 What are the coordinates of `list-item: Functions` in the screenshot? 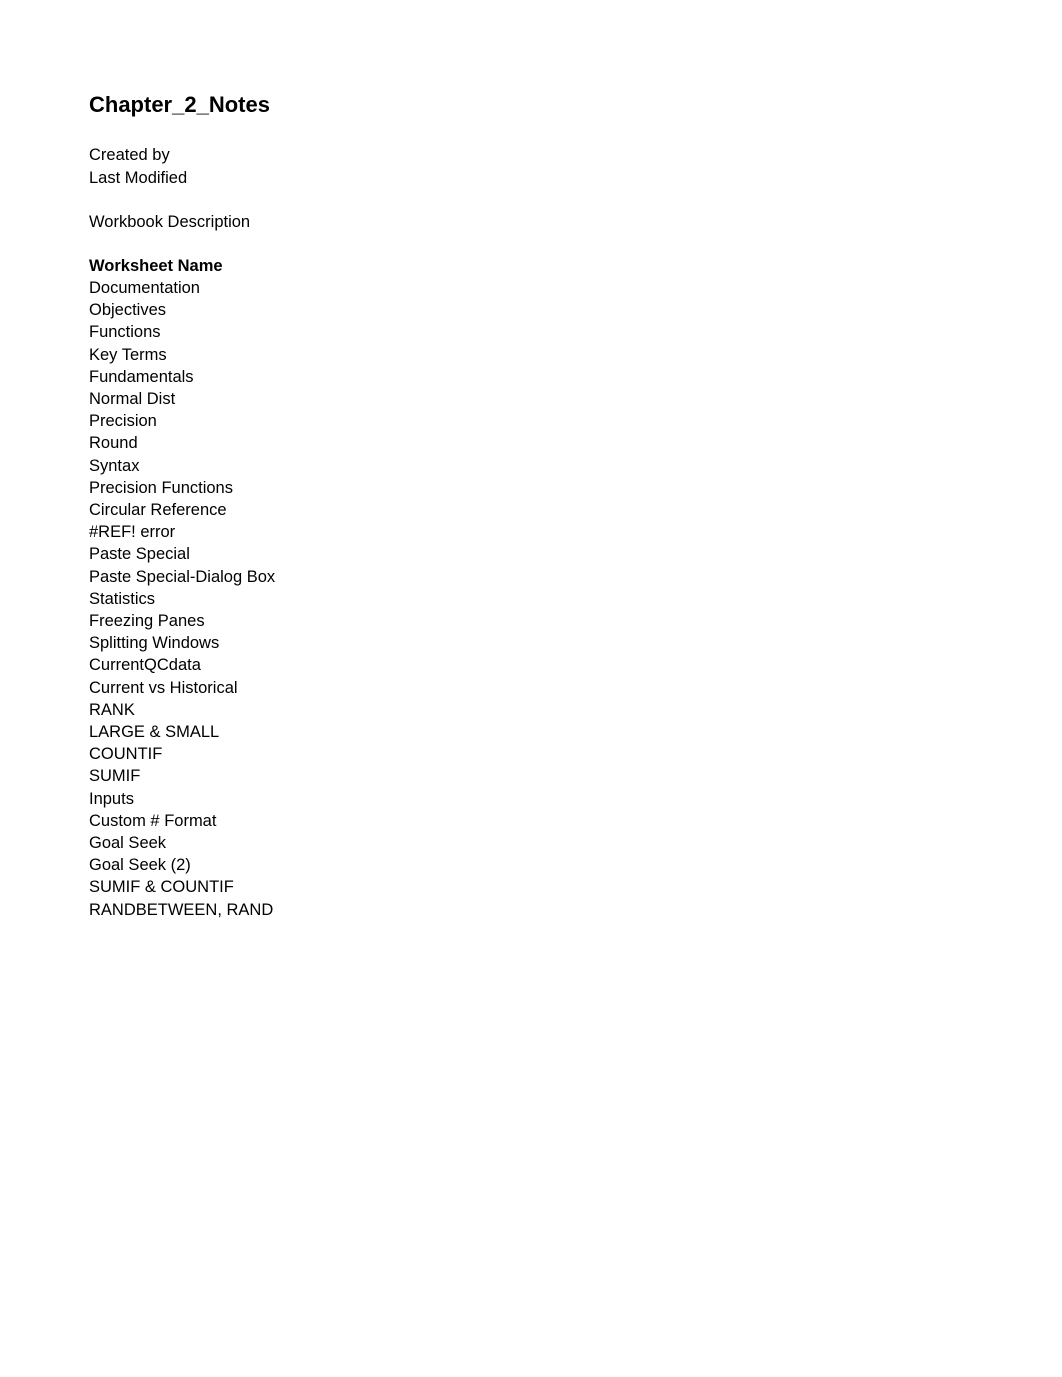 It's located at (125, 332).